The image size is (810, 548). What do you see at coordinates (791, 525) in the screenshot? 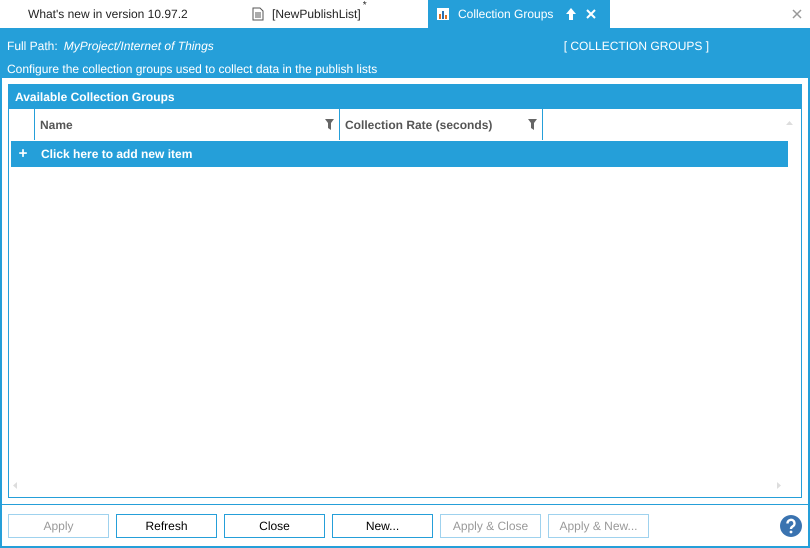
I see `help-icon` at bounding box center [791, 525].